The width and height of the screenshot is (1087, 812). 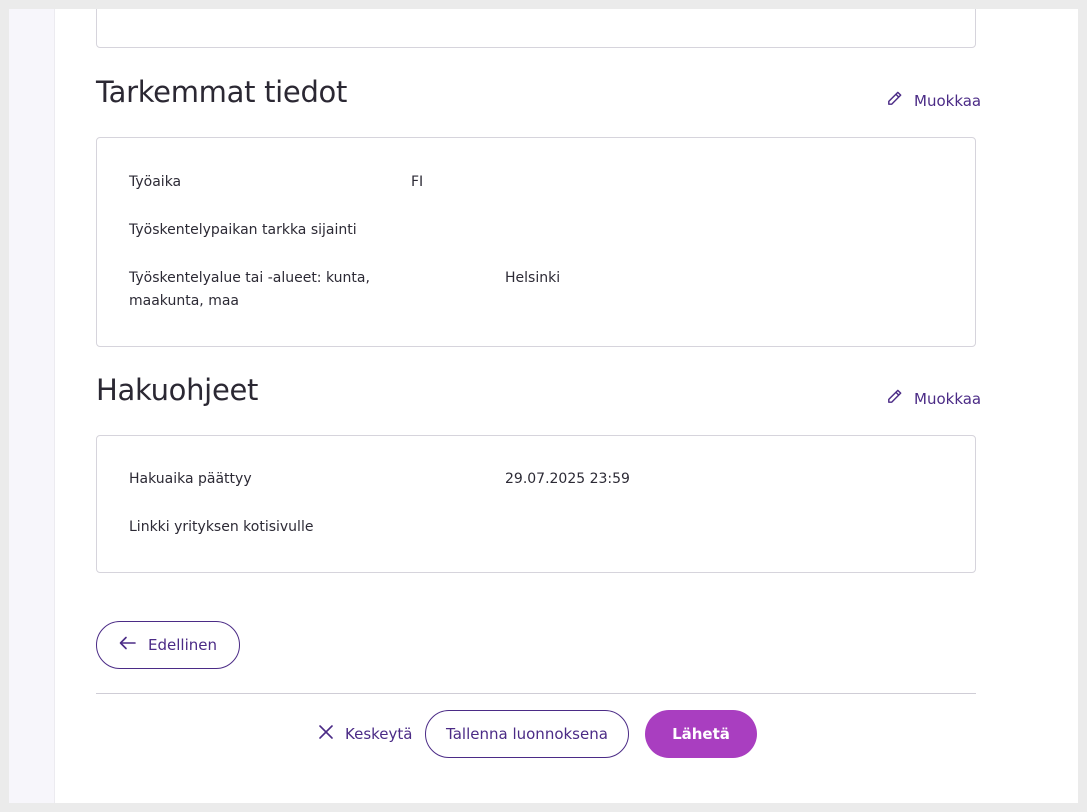 What do you see at coordinates (177, 390) in the screenshot?
I see `instructions-section-title: Hakuohjeet` at bounding box center [177, 390].